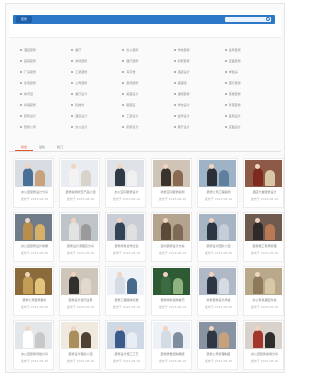  What do you see at coordinates (24, 147) in the screenshot?
I see `tab-0: 综合` at bounding box center [24, 147].